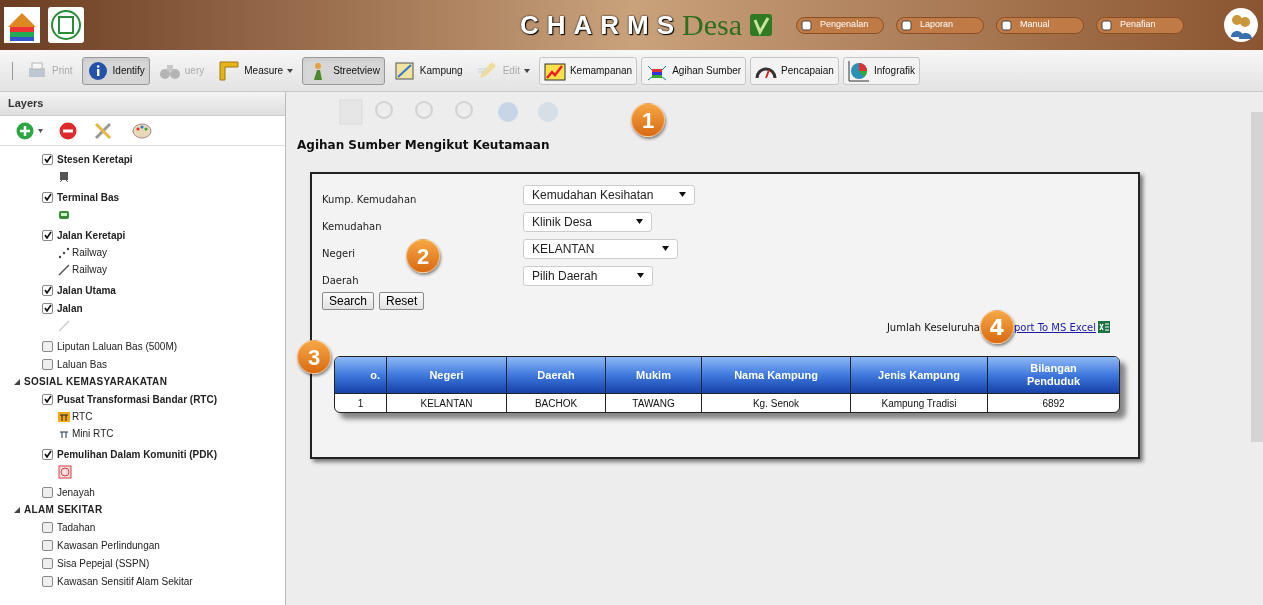 This screenshot has width=1263, height=605. Describe the element at coordinates (648, 120) in the screenshot. I see `callout-badge: 1` at that location.